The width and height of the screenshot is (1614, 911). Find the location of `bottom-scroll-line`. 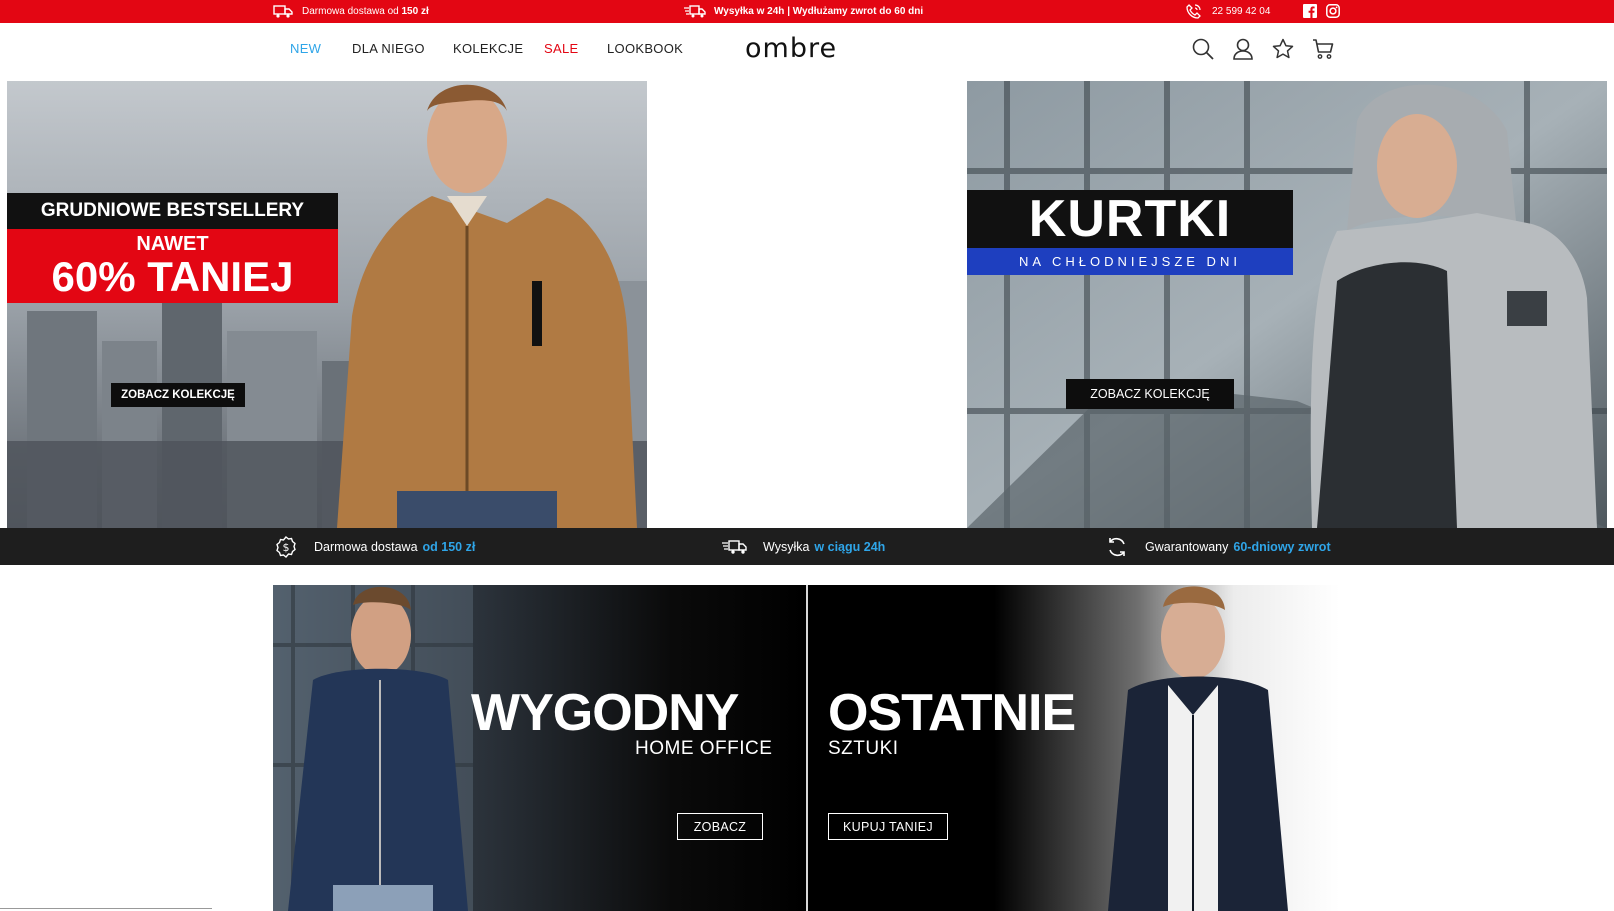

bottom-scroll-line is located at coordinates (106, 908).